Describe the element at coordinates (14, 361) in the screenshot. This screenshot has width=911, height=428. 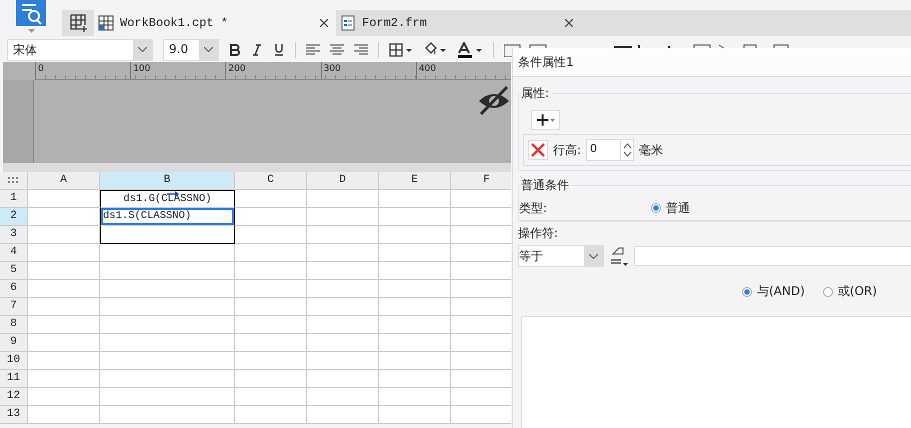
I see `row-header: 10` at that location.